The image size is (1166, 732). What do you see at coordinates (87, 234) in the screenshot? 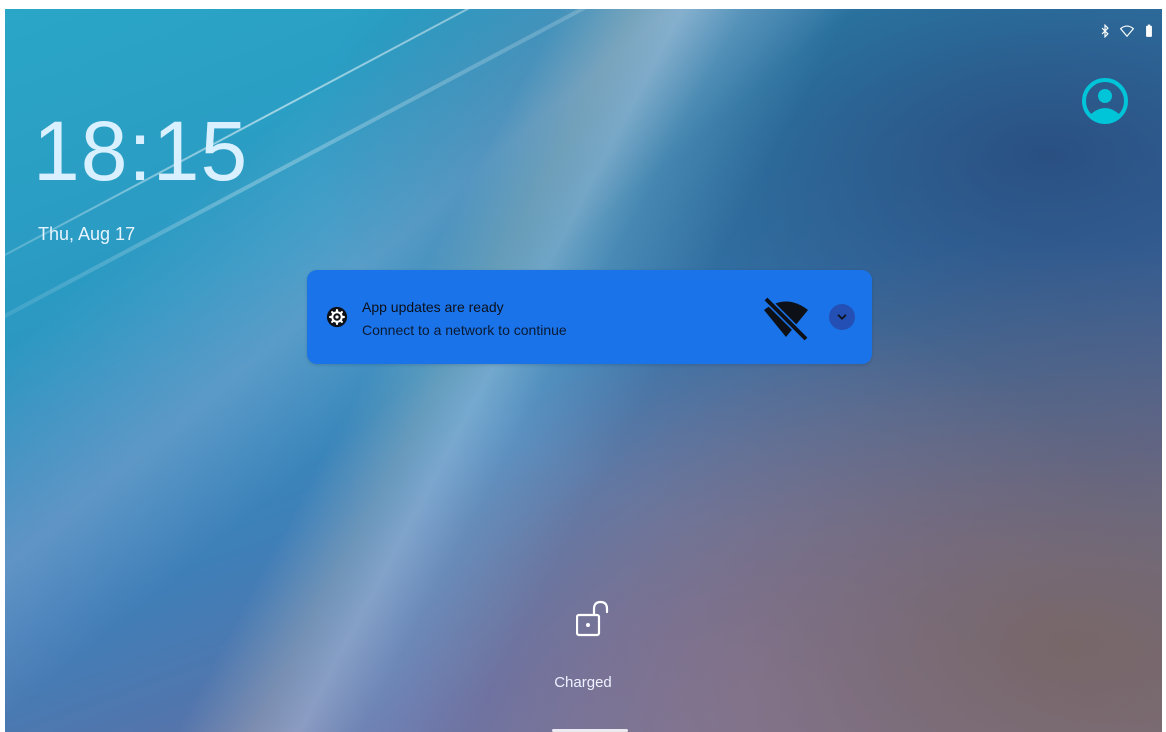
I see `lock-date: Thu, Aug 17` at bounding box center [87, 234].